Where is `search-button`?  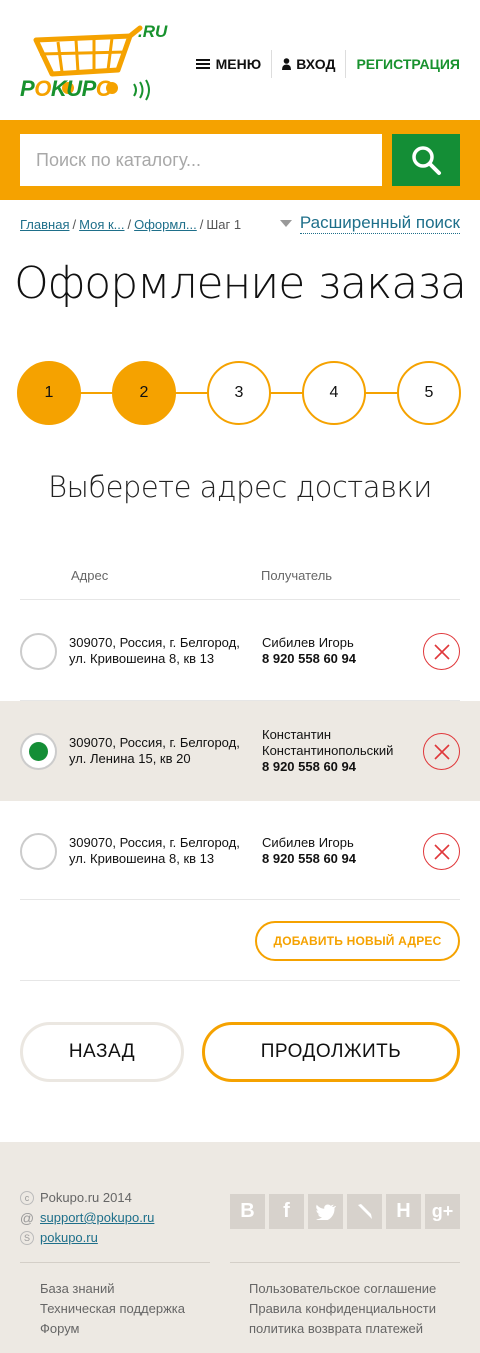 search-button is located at coordinates (426, 160).